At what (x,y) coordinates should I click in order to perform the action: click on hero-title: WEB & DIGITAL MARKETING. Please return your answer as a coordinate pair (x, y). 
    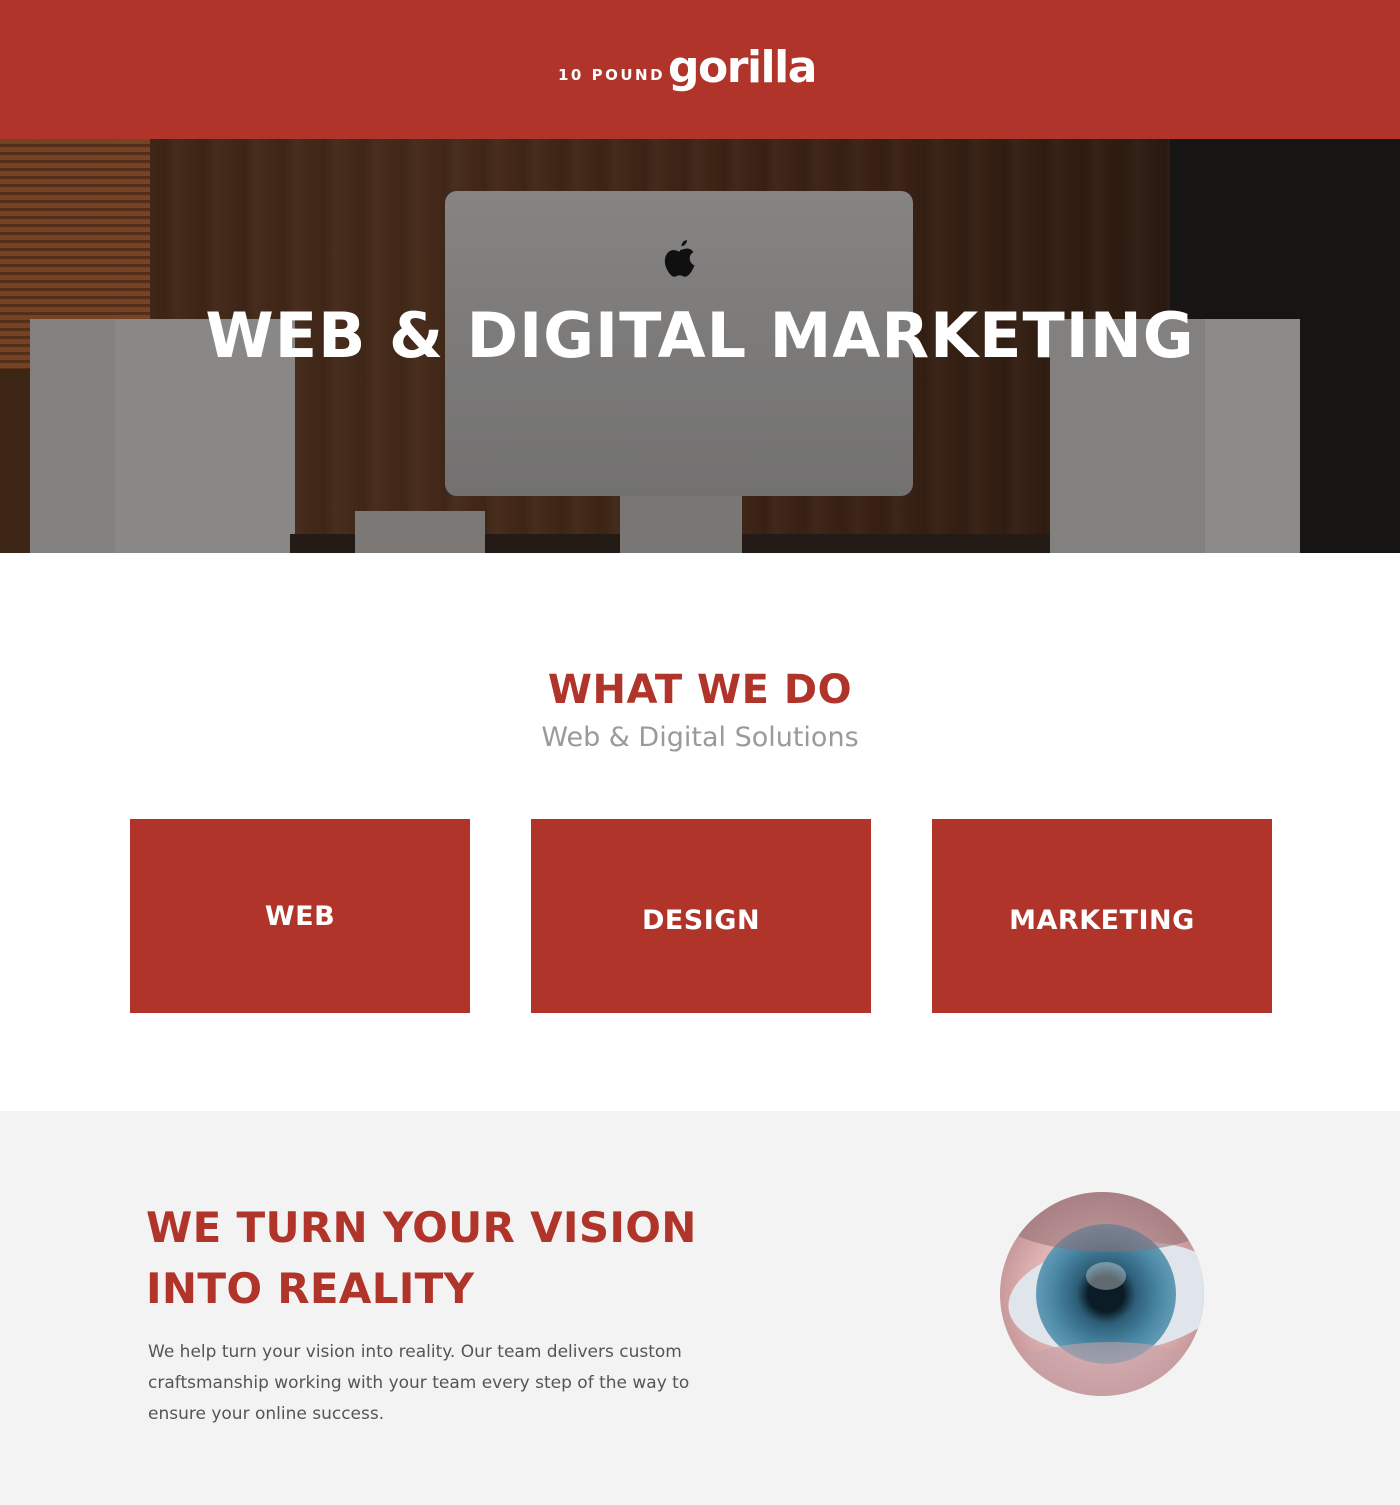
    Looking at the image, I should click on (700, 335).